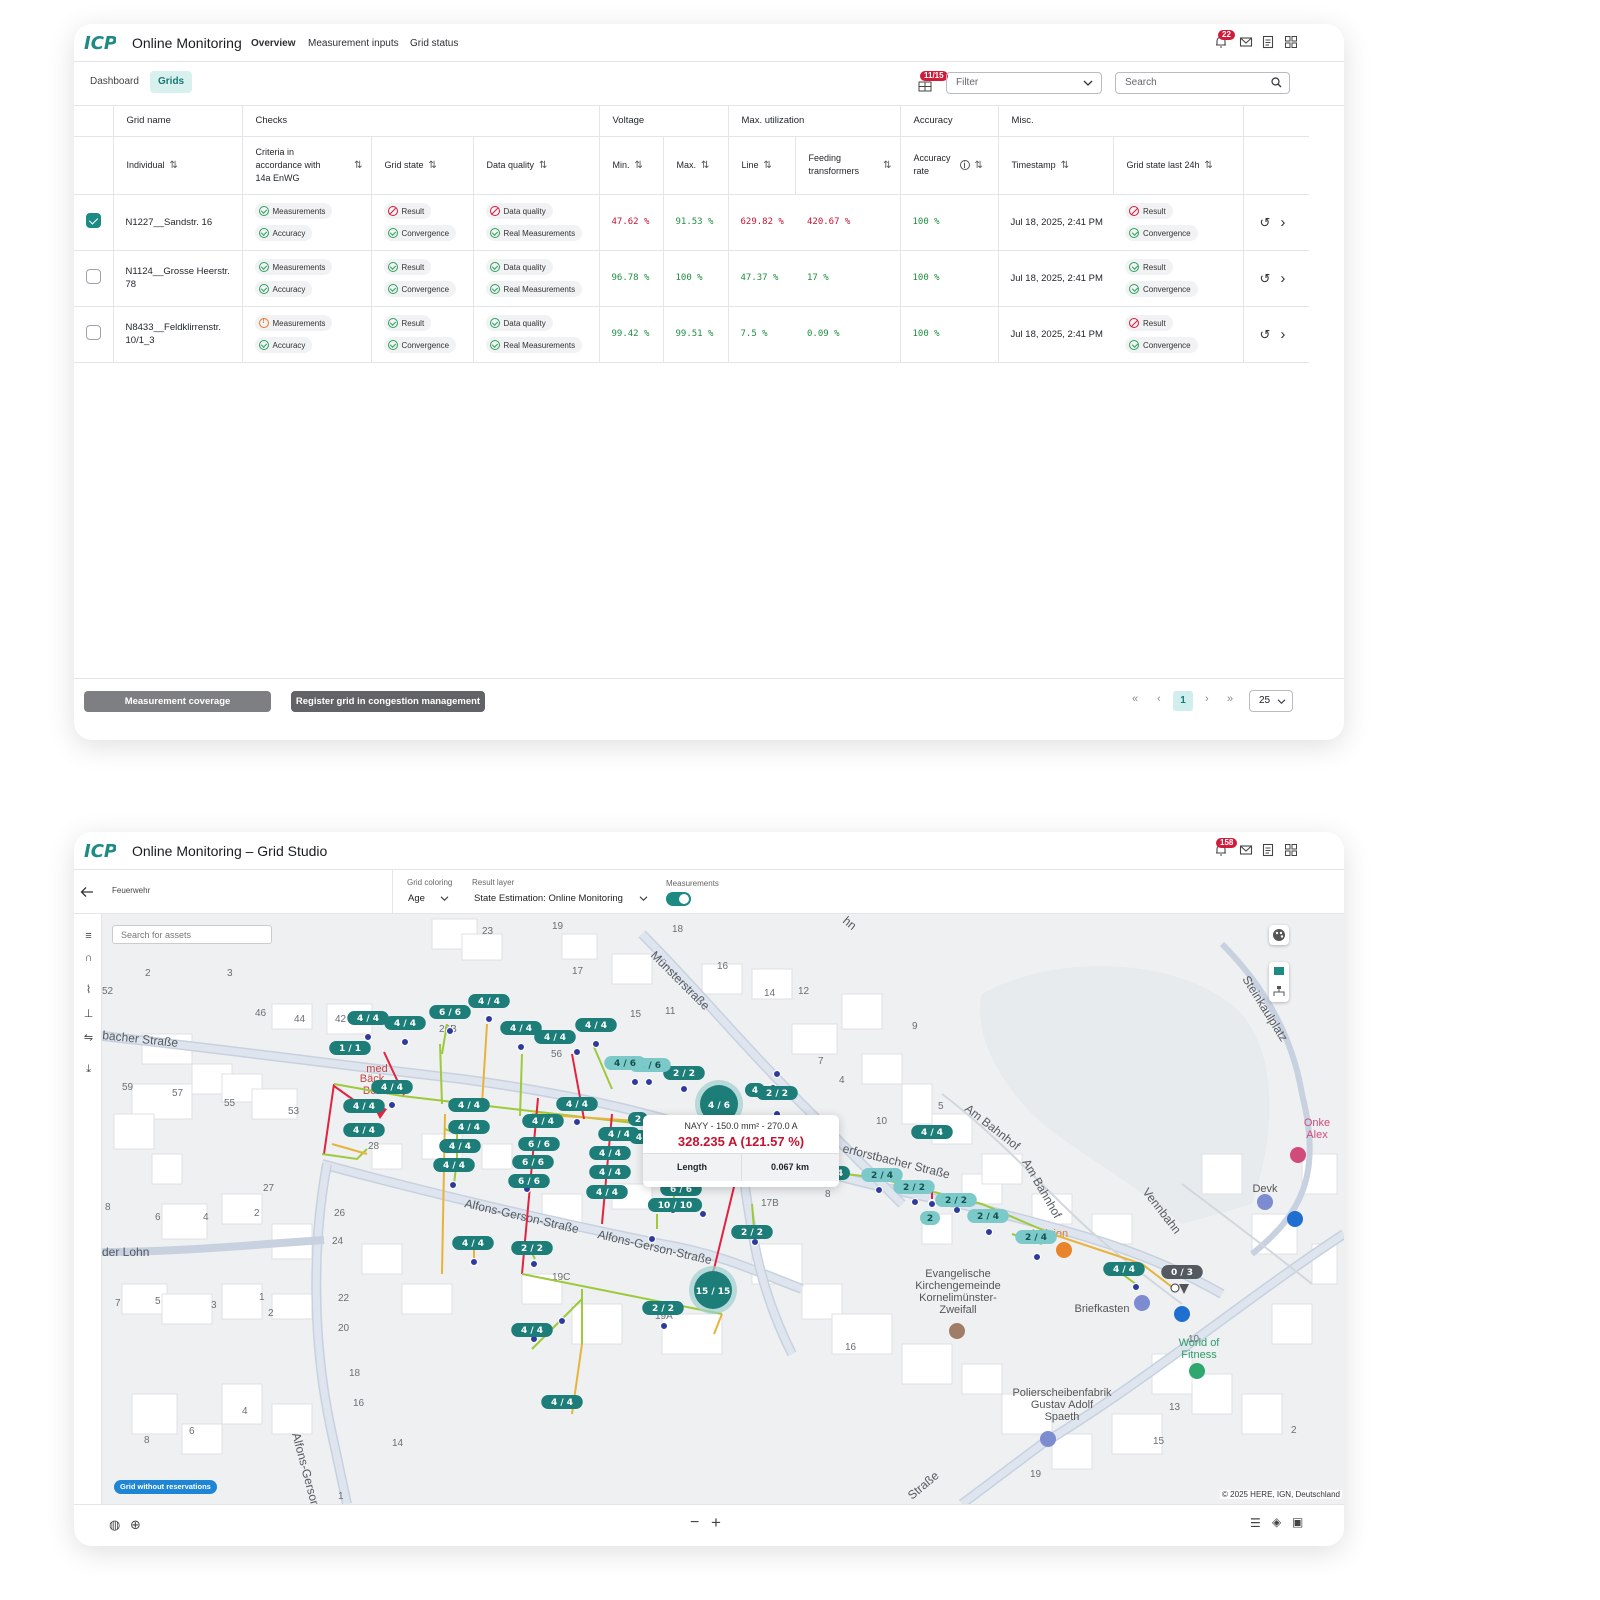  I want to click on per-page-select: 25, so click(1271, 701).